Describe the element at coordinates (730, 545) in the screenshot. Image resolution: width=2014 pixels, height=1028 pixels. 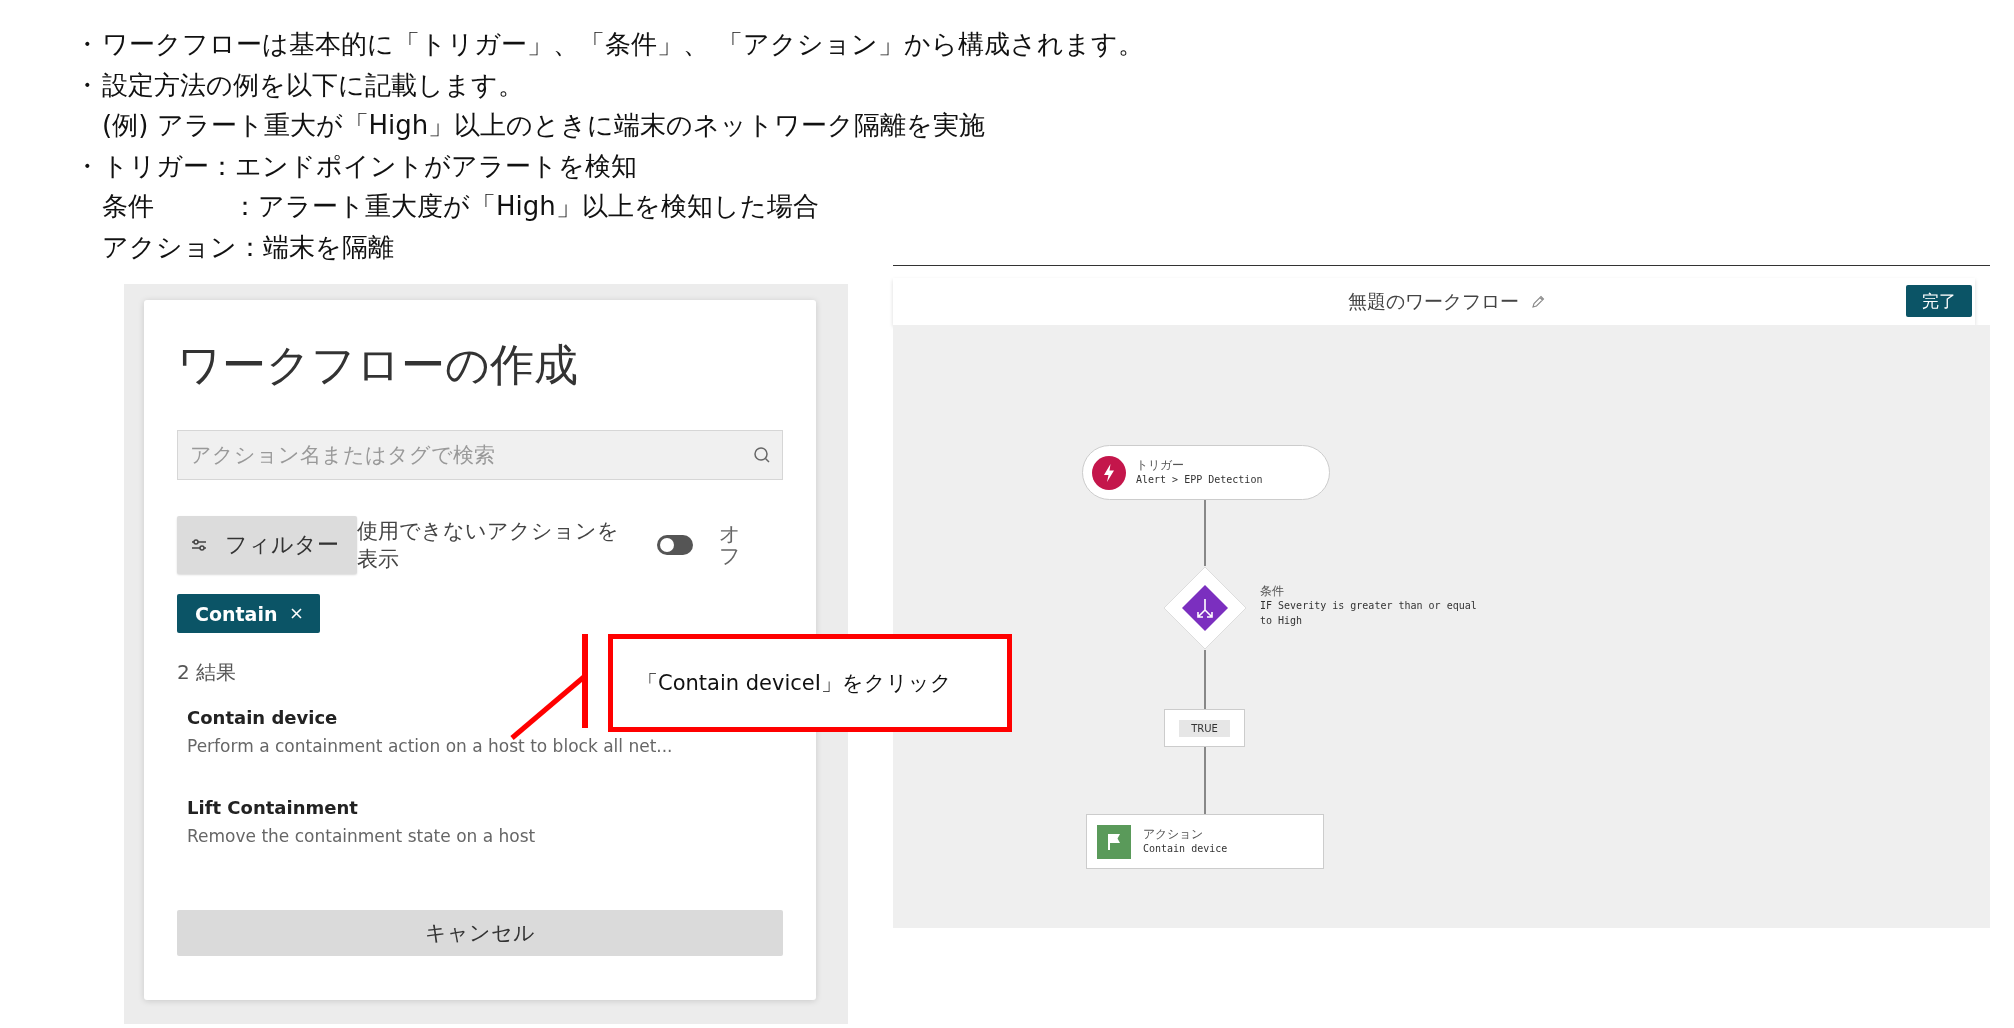
I see `toggle-state: オフ` at that location.